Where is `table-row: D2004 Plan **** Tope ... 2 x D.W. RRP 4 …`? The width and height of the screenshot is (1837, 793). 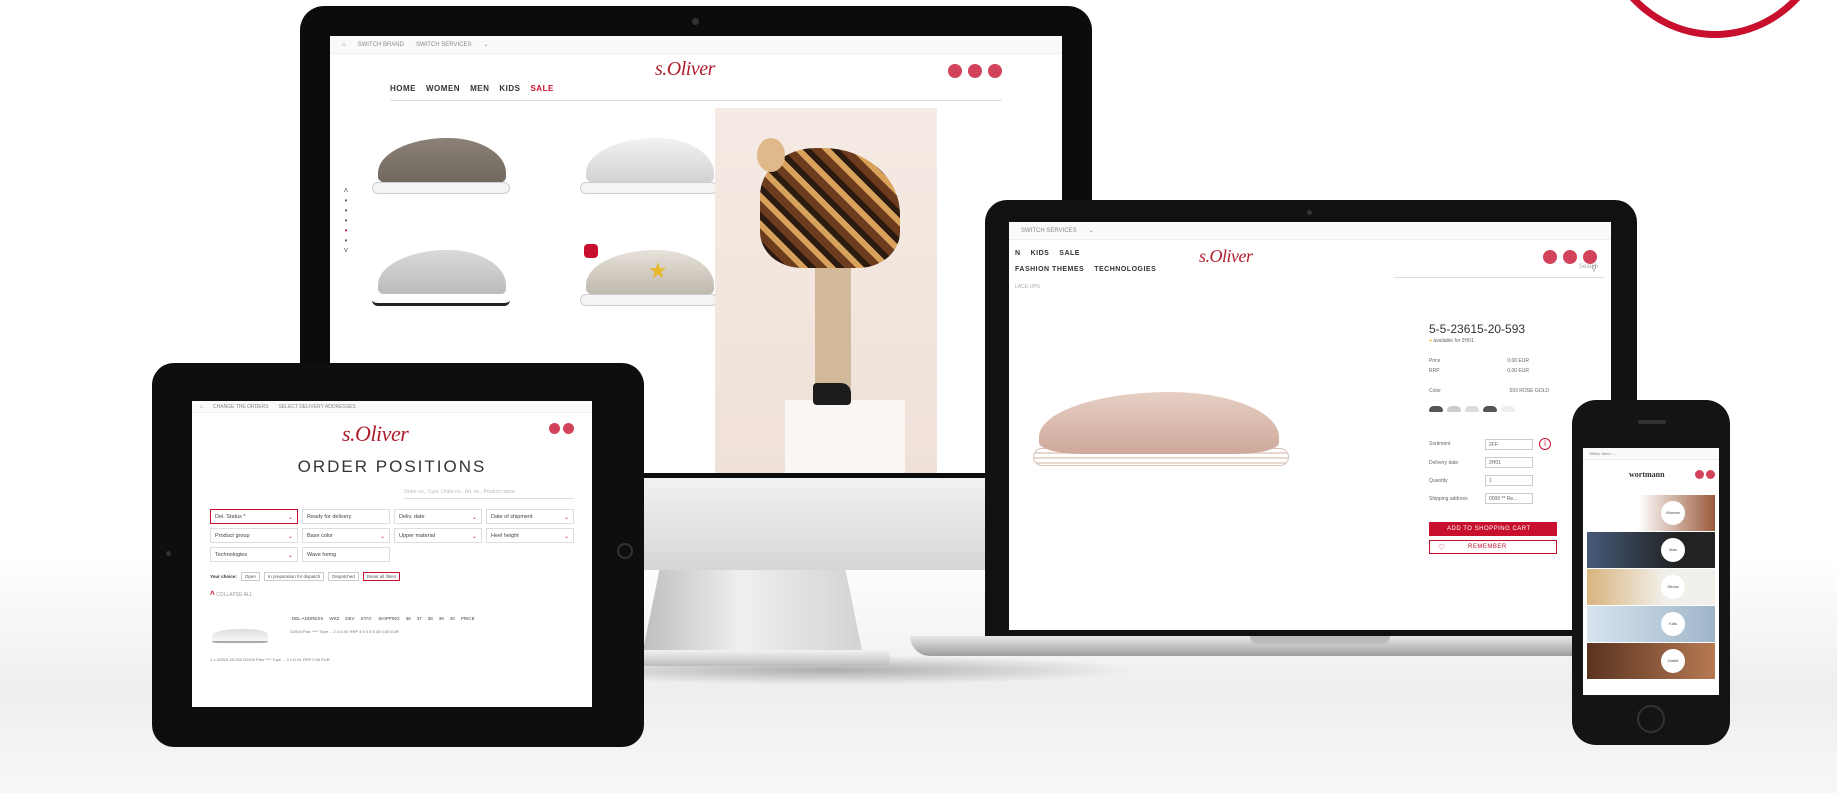 table-row: D2004 Plan **** Tope ... 2 x D.W. RRP 4 … is located at coordinates (392, 638).